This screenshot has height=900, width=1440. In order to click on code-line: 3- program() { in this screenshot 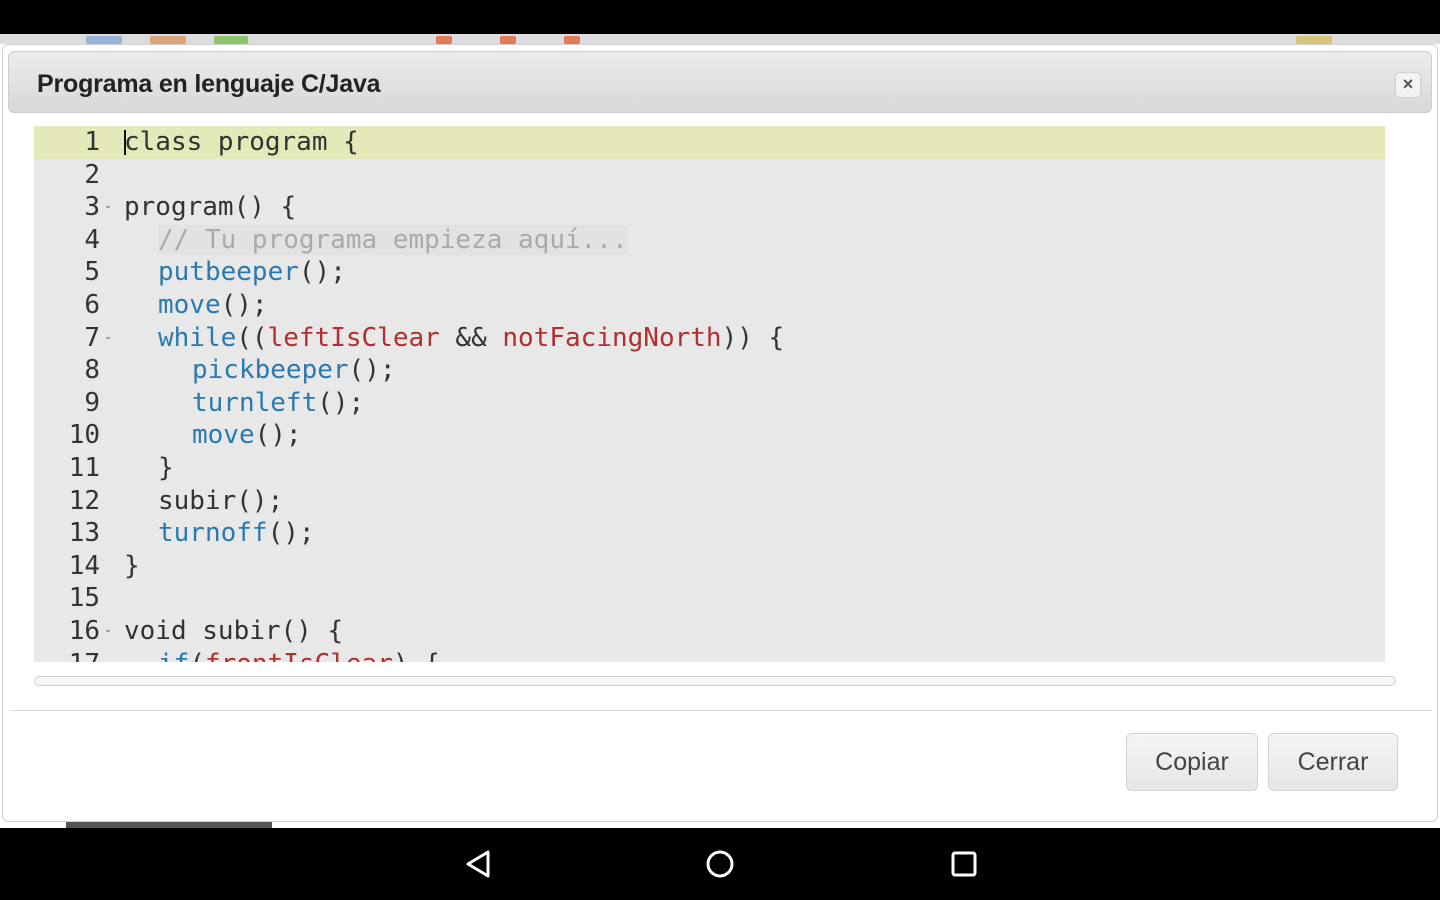, I will do `click(709, 207)`.